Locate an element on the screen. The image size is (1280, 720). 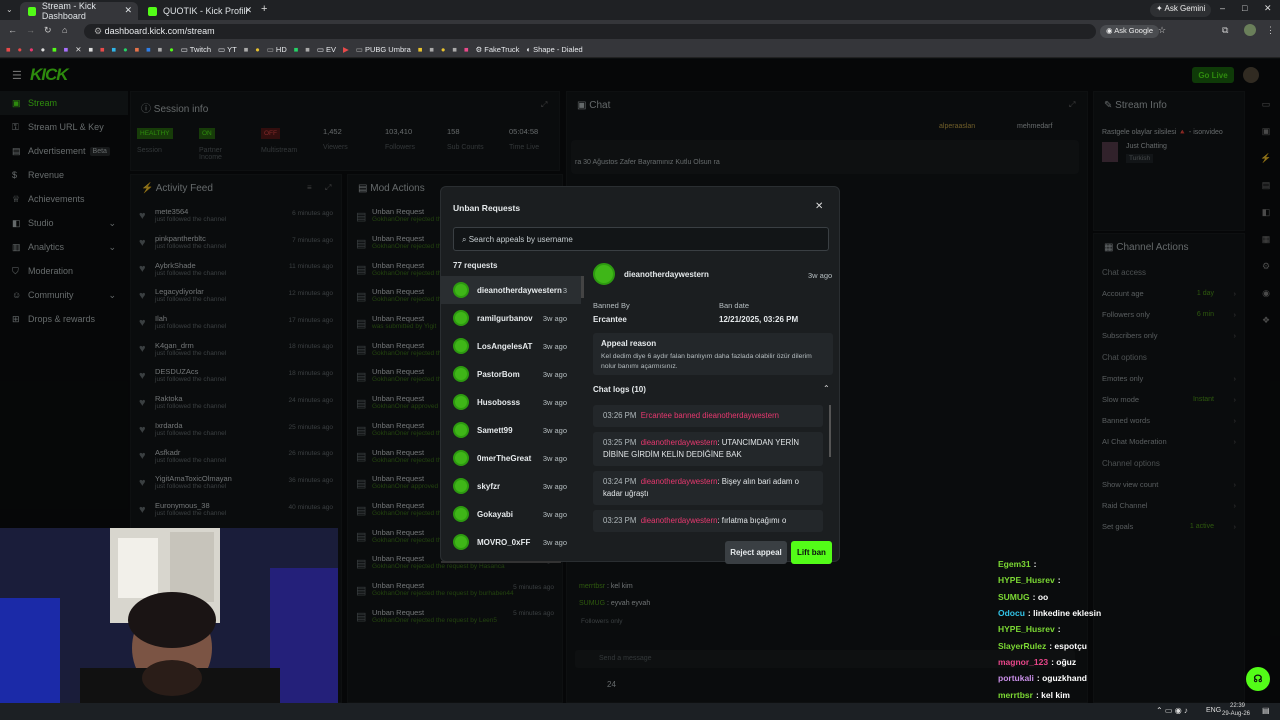
menu-icon: ⋮ is located at coordinates (1270, 30).